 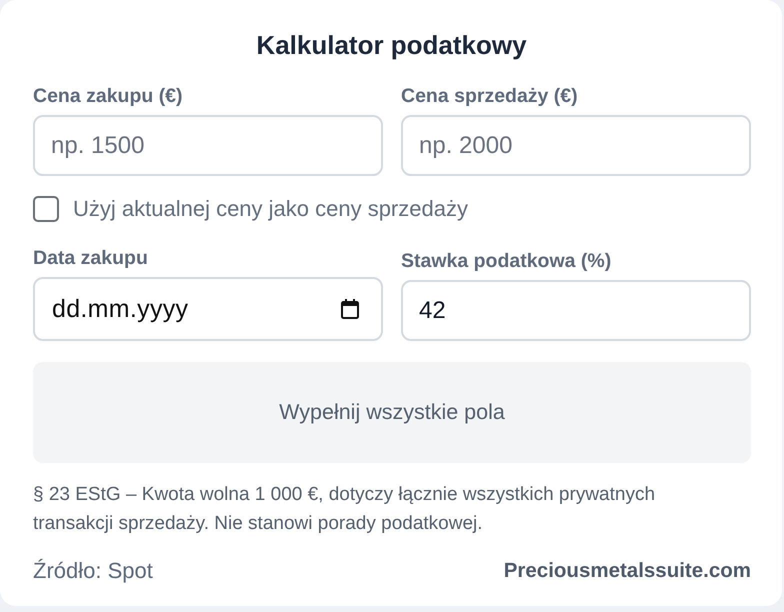 What do you see at coordinates (108, 96) in the screenshot?
I see `field-label: Cena zakupu (€)` at bounding box center [108, 96].